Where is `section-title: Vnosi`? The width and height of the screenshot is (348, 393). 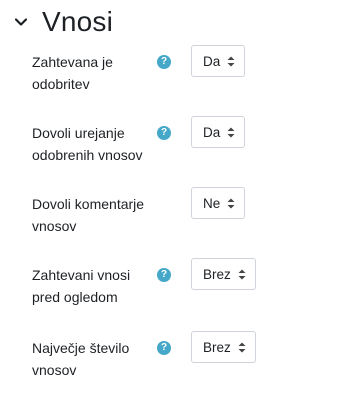
section-title: Vnosi is located at coordinates (78, 21).